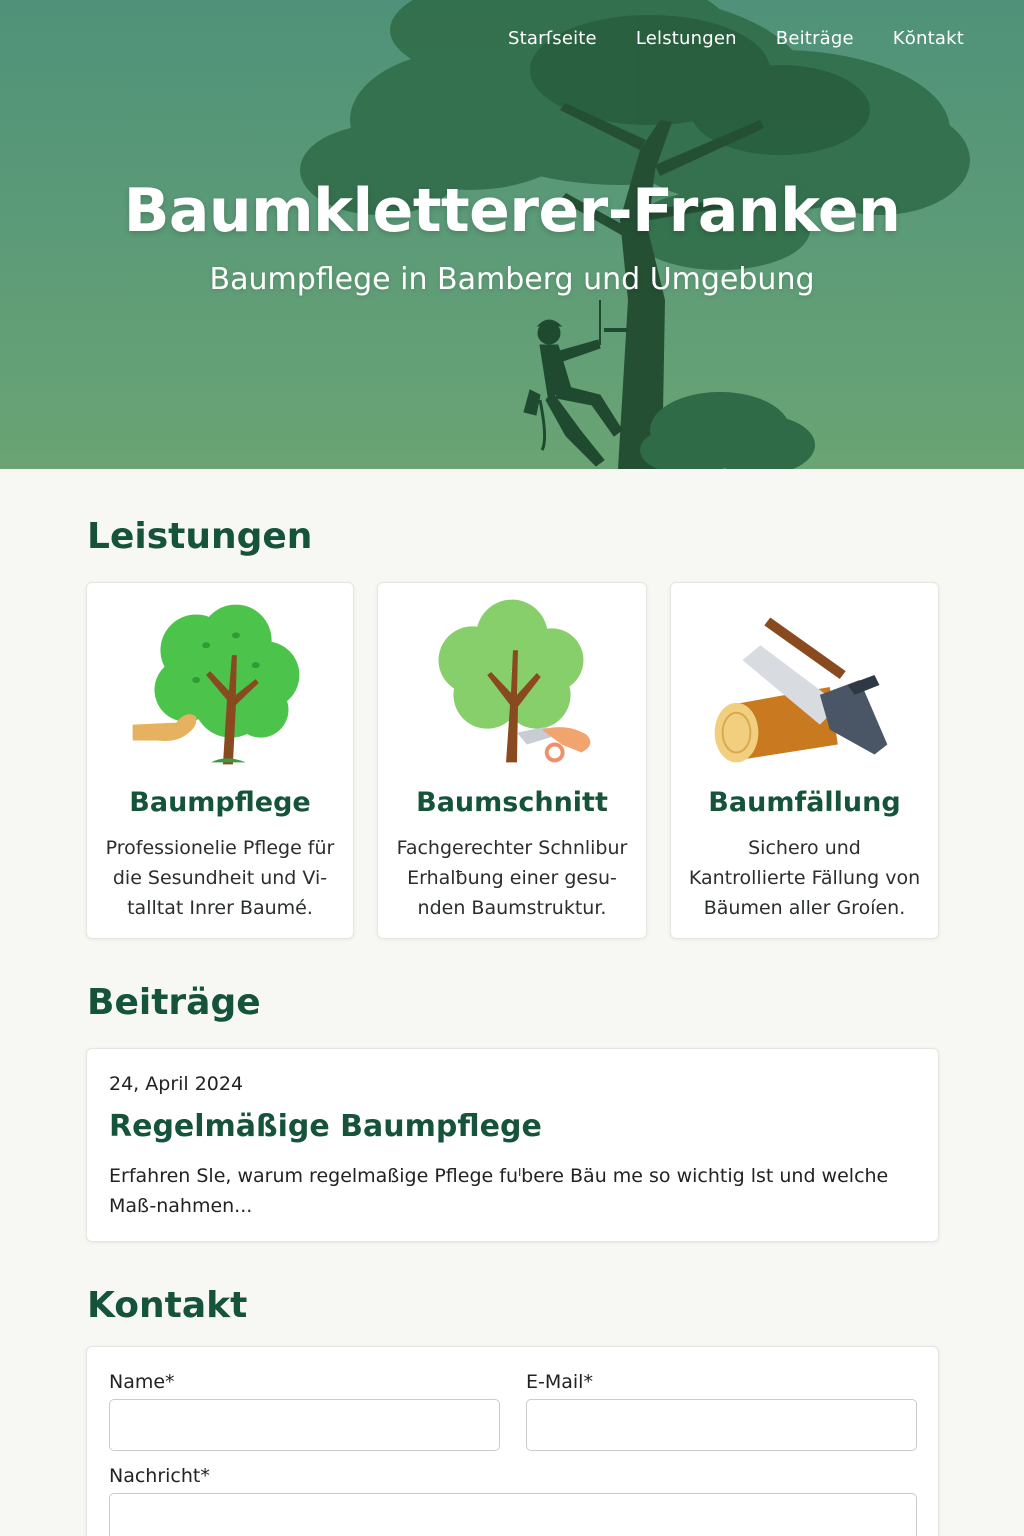 Image resolution: width=1024 pixels, height=1536 pixels. I want to click on posts-heading: Beiträge, so click(174, 1002).